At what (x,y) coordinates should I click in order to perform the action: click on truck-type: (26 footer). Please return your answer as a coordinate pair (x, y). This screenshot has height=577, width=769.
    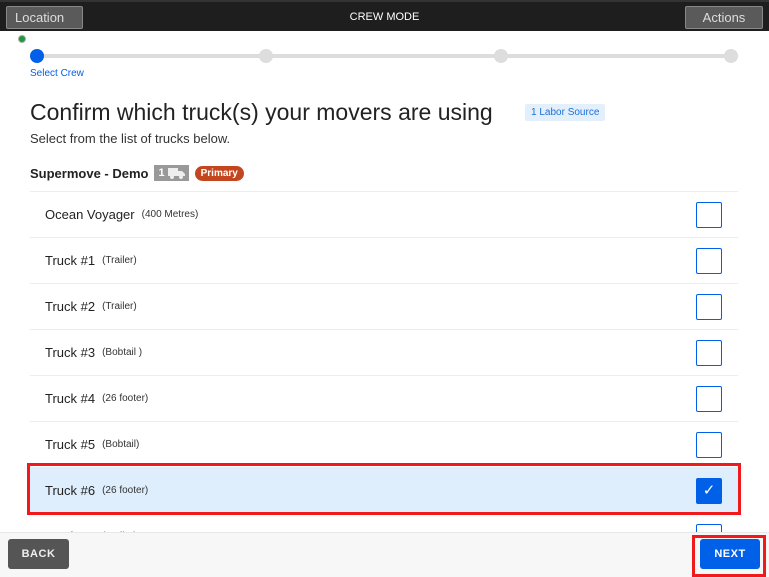
    Looking at the image, I should click on (125, 398).